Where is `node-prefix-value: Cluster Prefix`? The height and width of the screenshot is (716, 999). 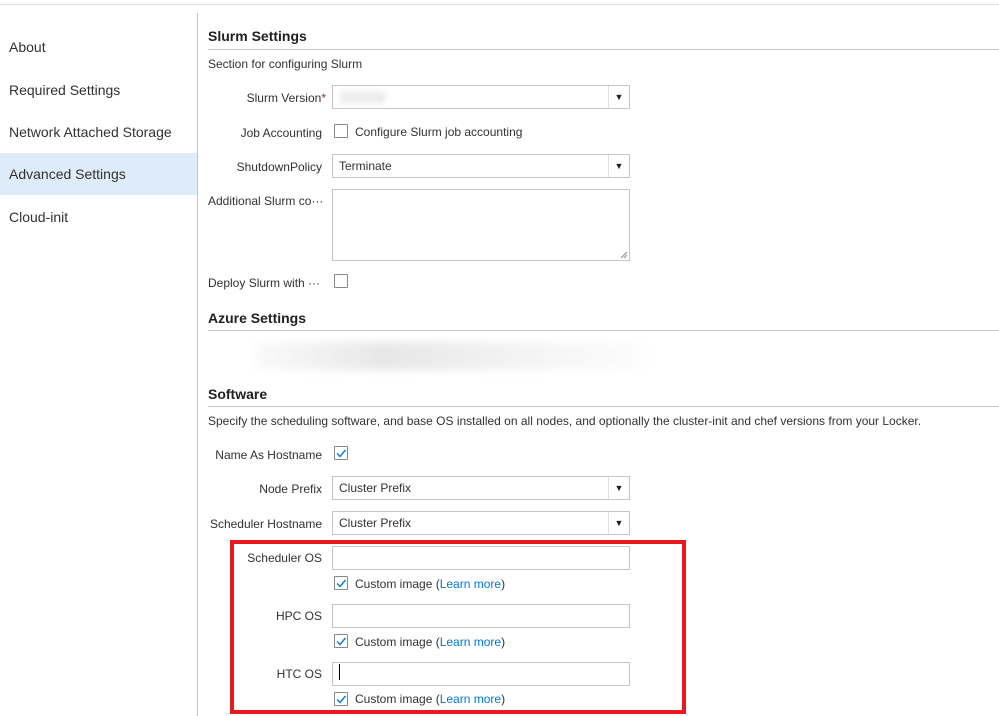
node-prefix-value: Cluster Prefix is located at coordinates (375, 488).